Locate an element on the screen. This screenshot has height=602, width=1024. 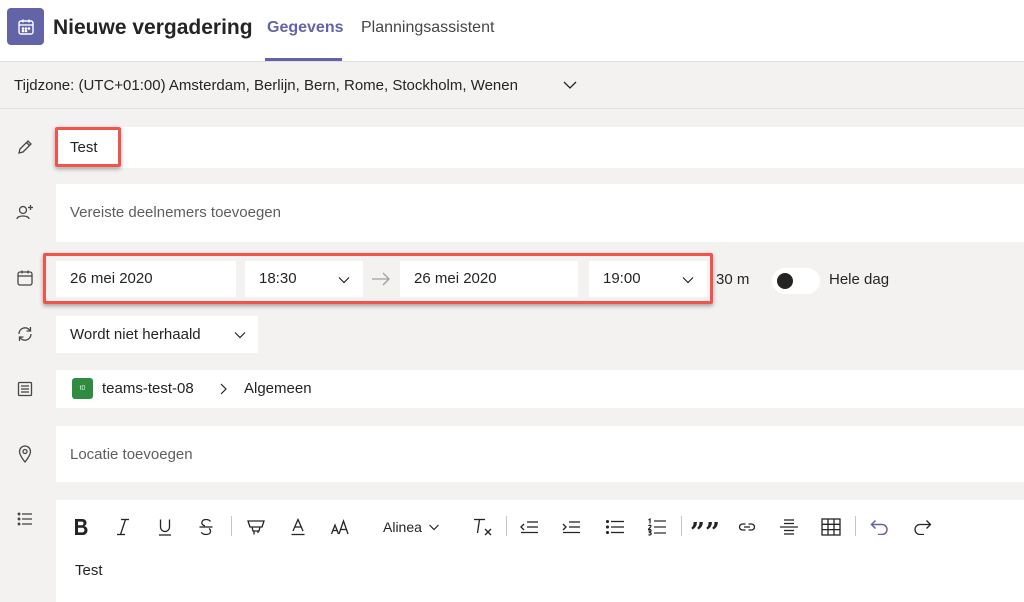
tab-gegevens: Gegevens is located at coordinates (305, 28).